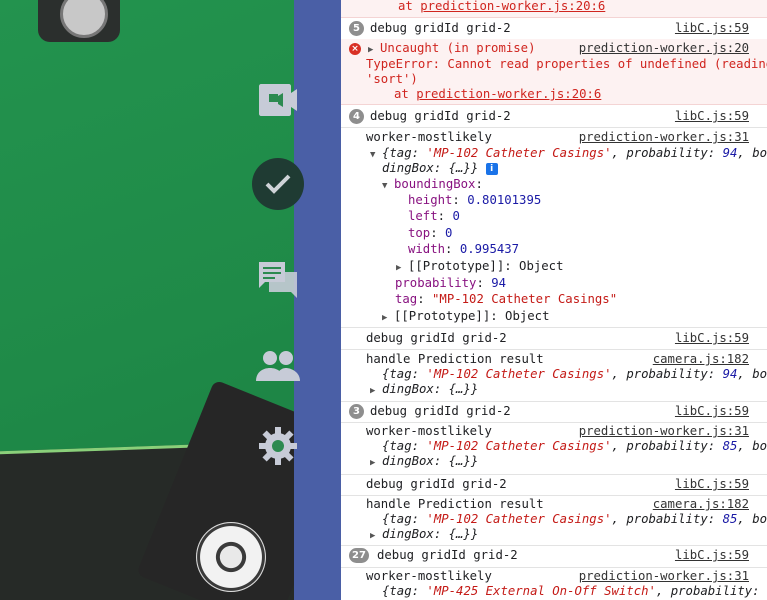 The image size is (767, 600). I want to click on video-call-icon, so click(278, 100).